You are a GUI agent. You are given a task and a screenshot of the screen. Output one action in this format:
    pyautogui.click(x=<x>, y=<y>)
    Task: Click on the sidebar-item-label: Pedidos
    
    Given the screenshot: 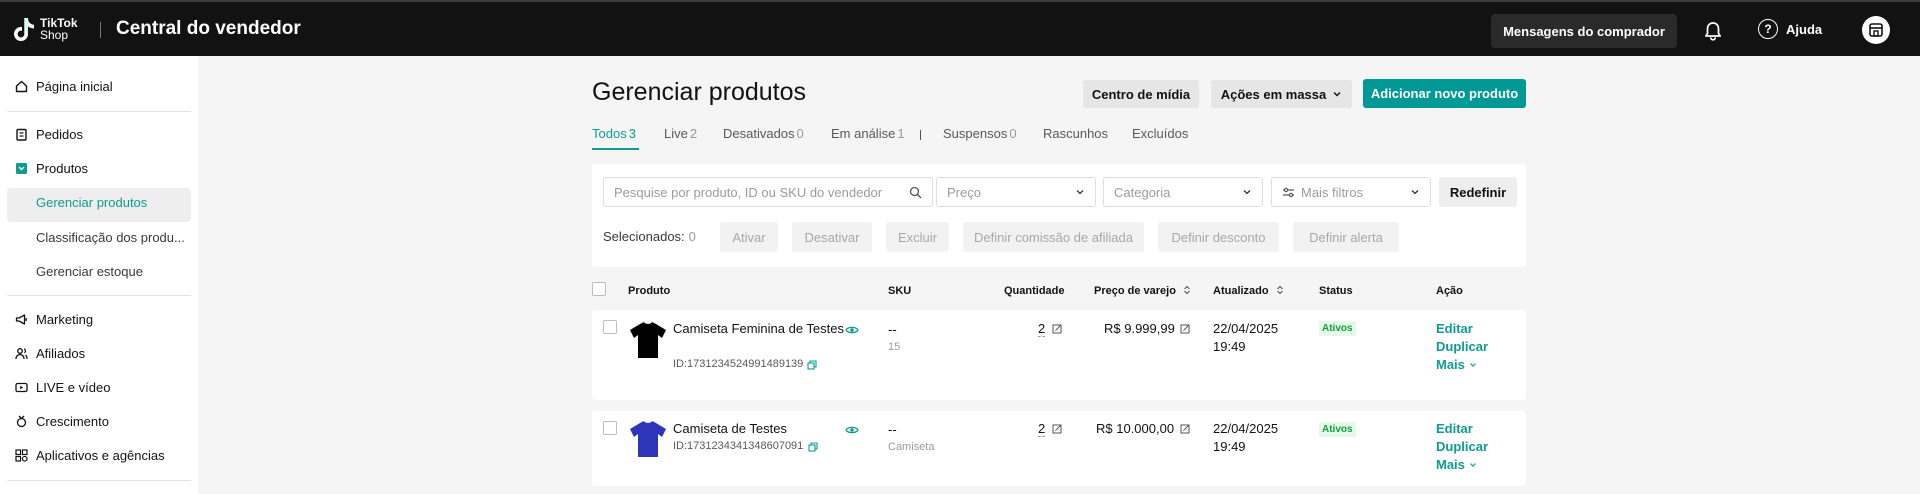 What is the action you would take?
    pyautogui.click(x=59, y=134)
    